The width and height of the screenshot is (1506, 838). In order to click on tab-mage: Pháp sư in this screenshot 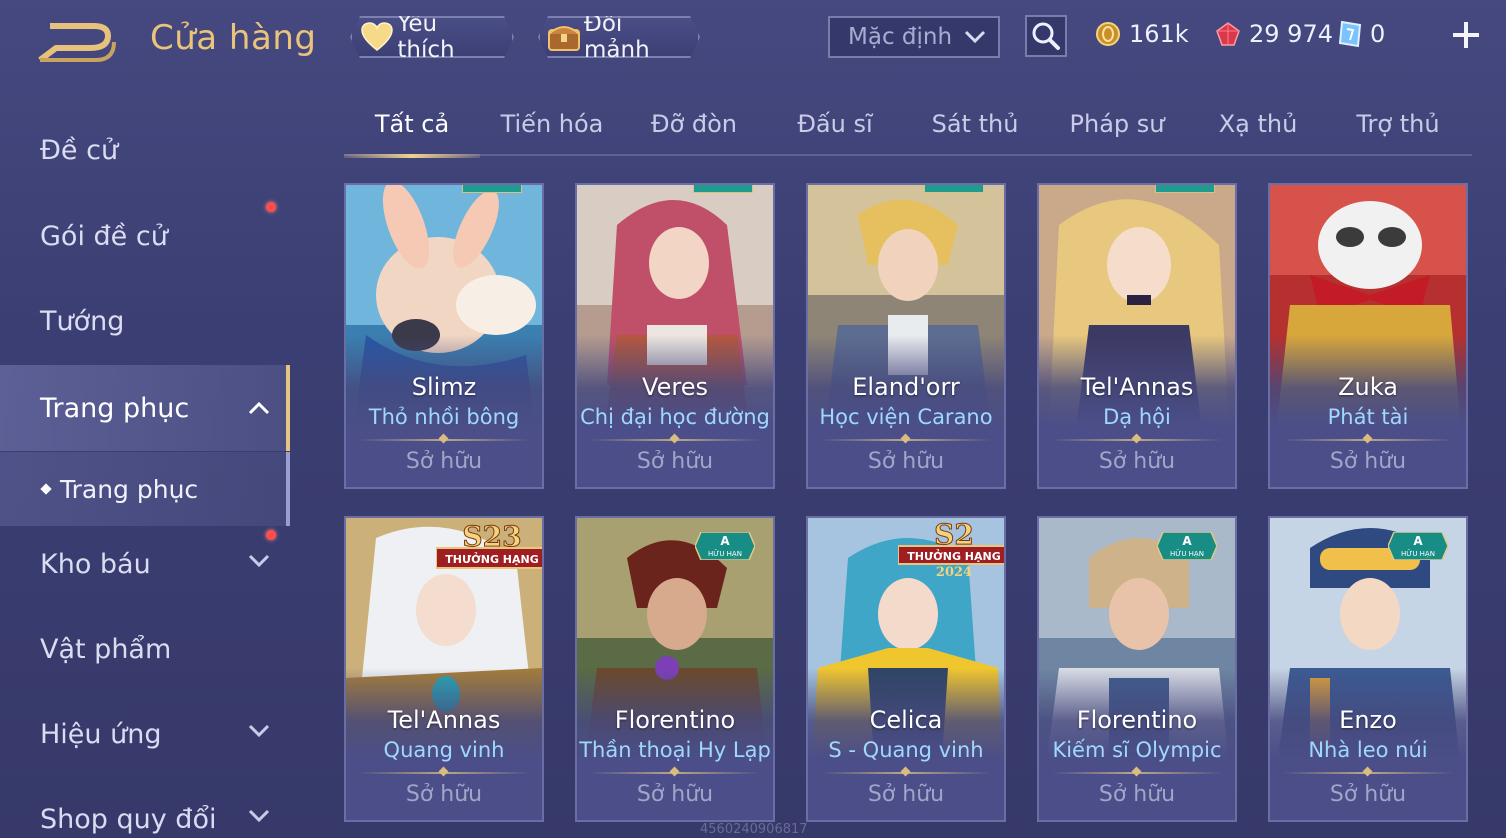, I will do `click(1117, 133)`.